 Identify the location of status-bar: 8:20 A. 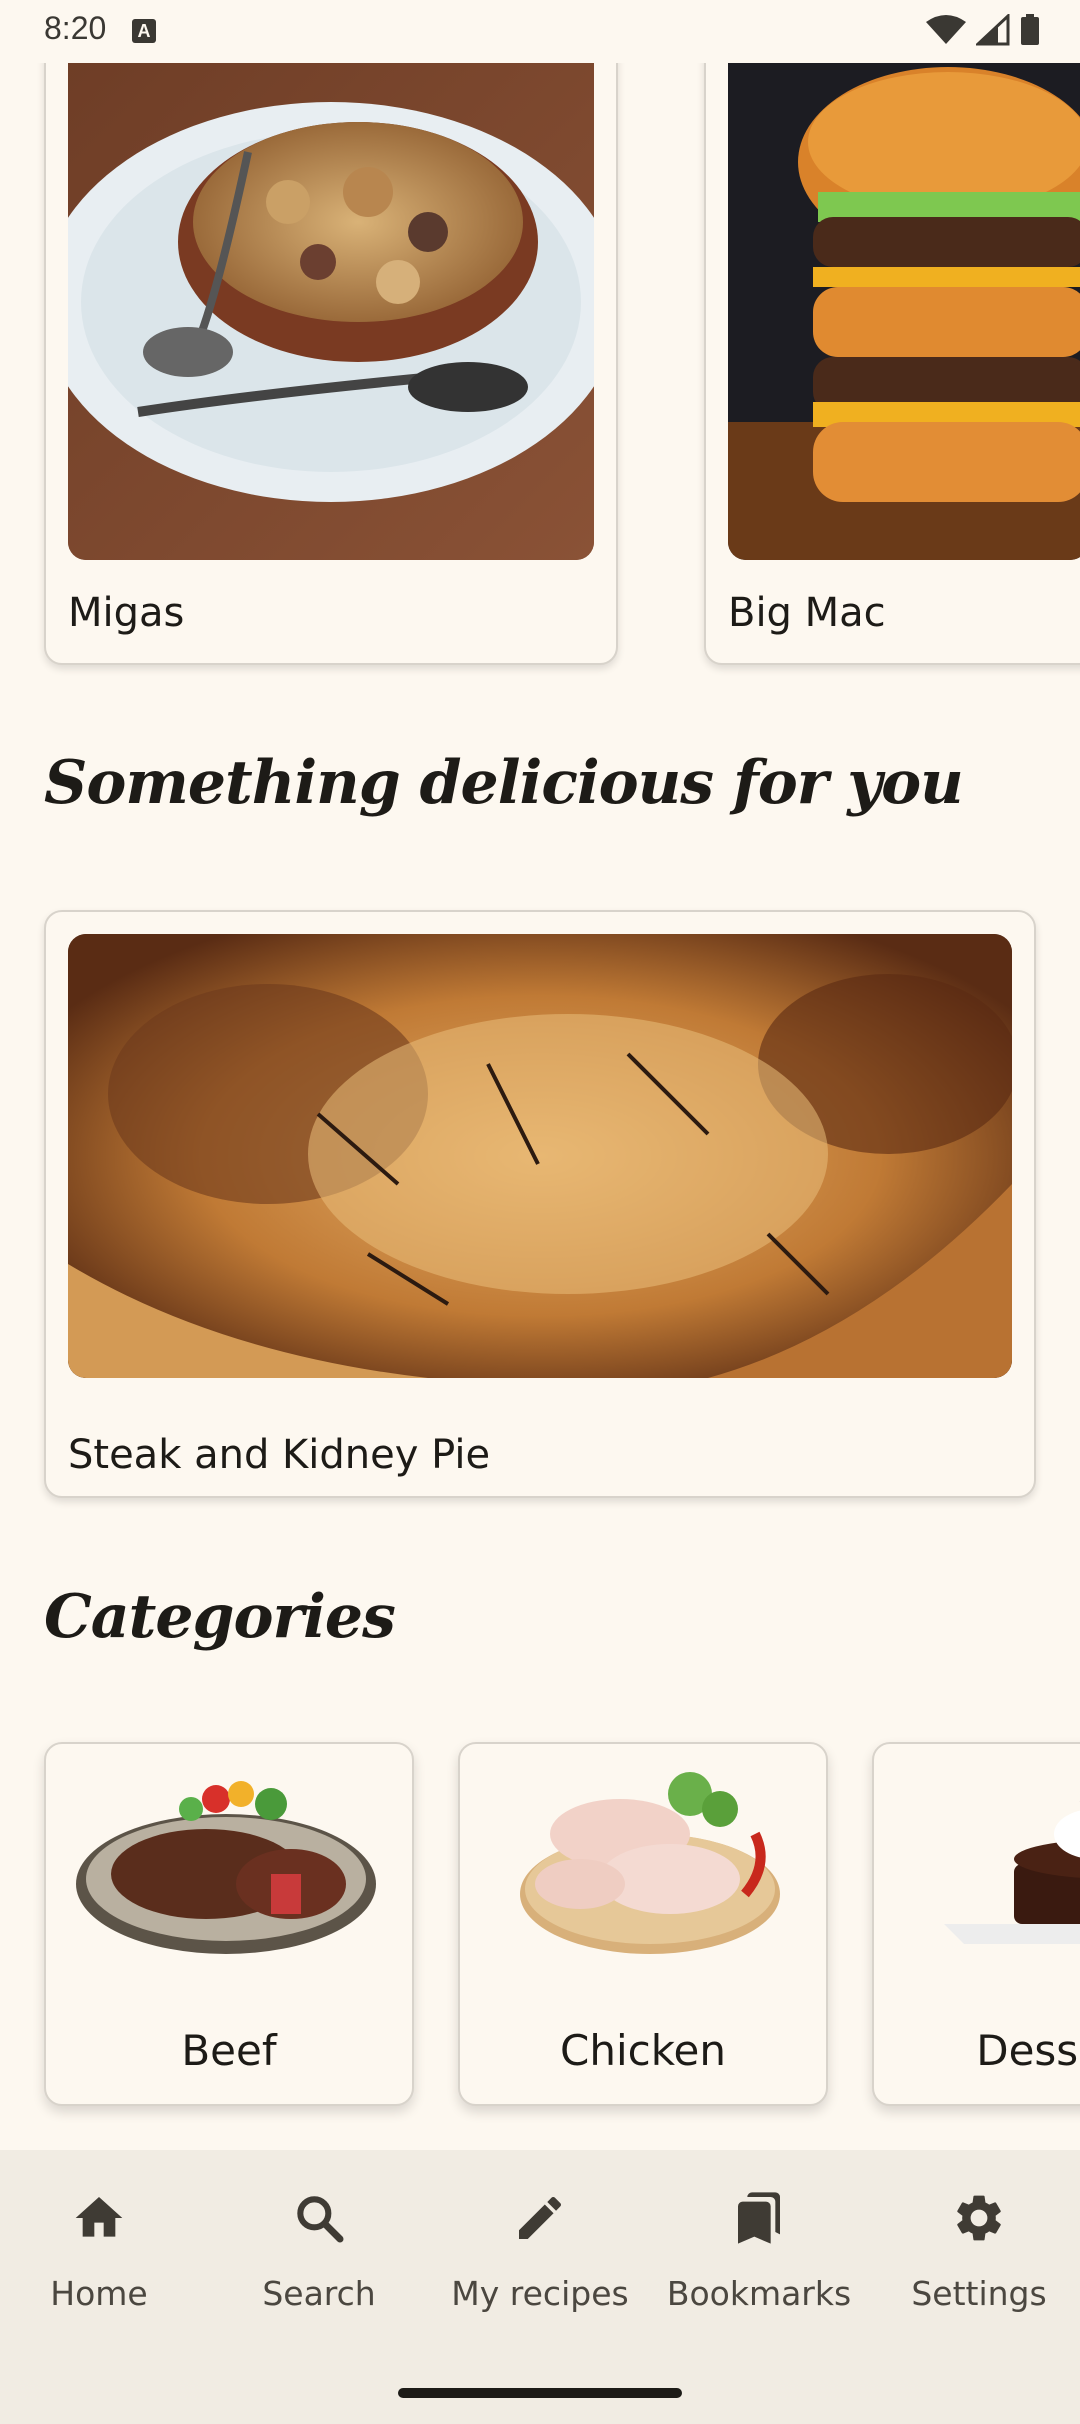
(540, 31).